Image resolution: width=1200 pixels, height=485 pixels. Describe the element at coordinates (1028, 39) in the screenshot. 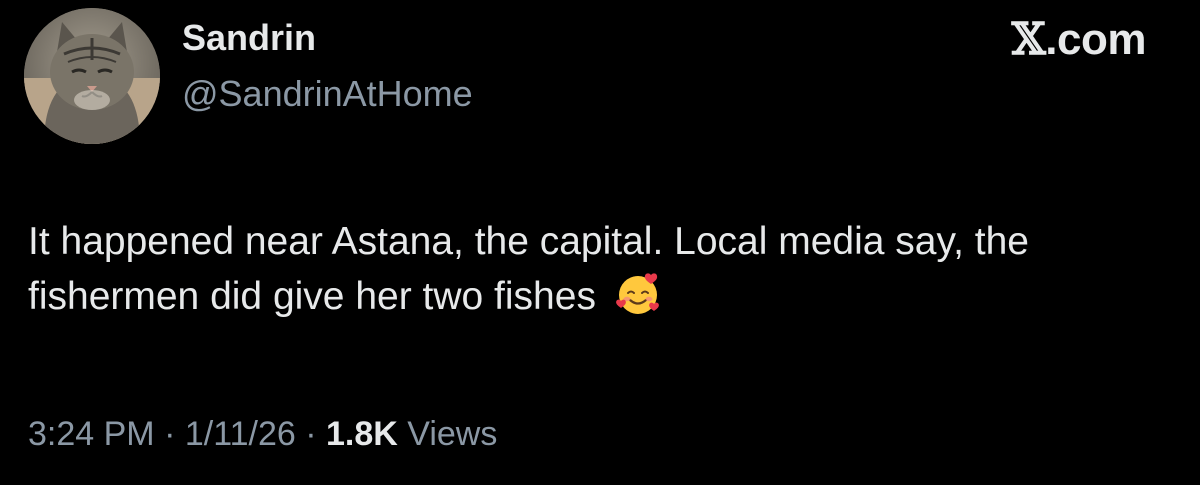

I see `x-logo-icon: 𝕏` at that location.